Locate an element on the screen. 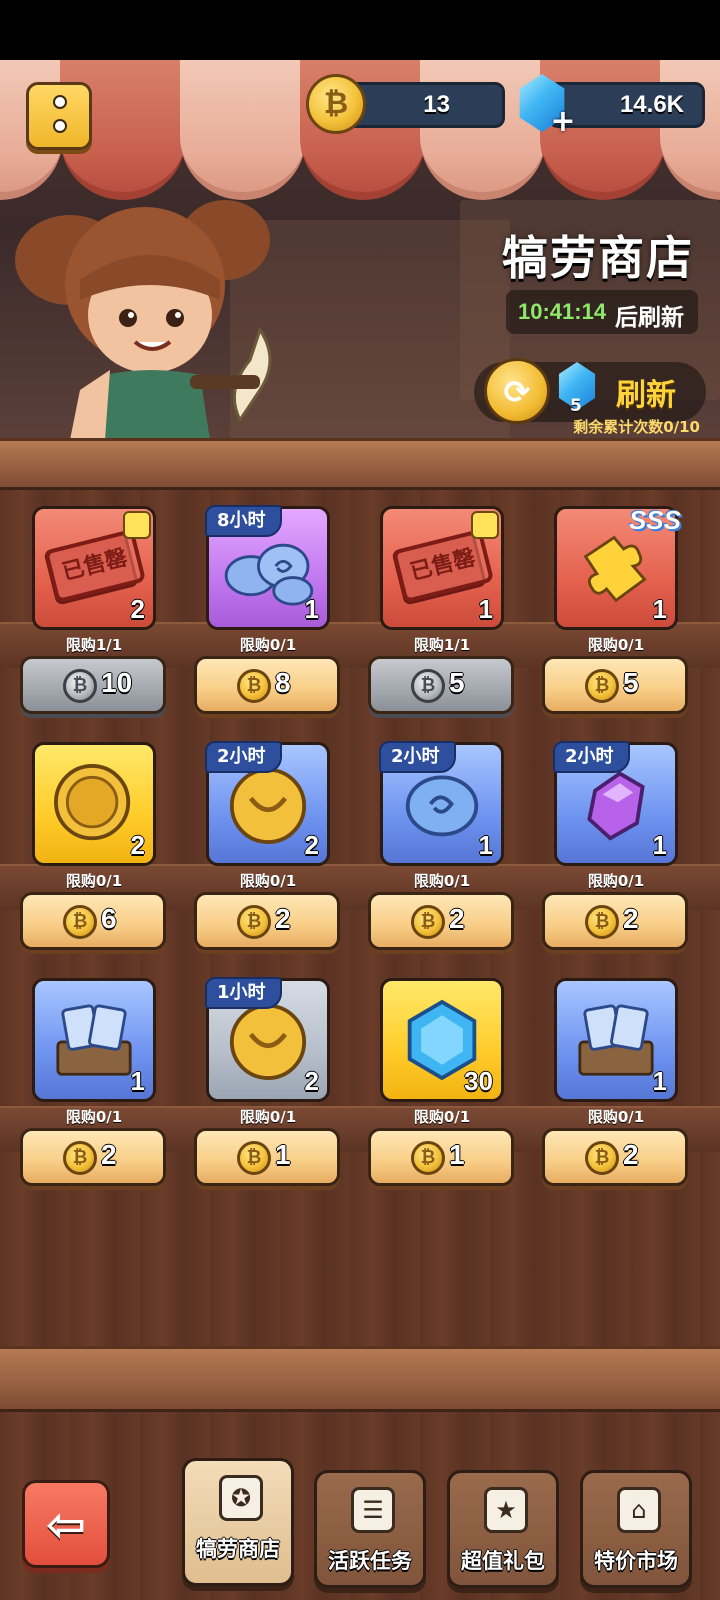 The width and height of the screenshot is (720, 1600). tab-shop-badge: ✪ 犒劳商店 is located at coordinates (238, 1522).